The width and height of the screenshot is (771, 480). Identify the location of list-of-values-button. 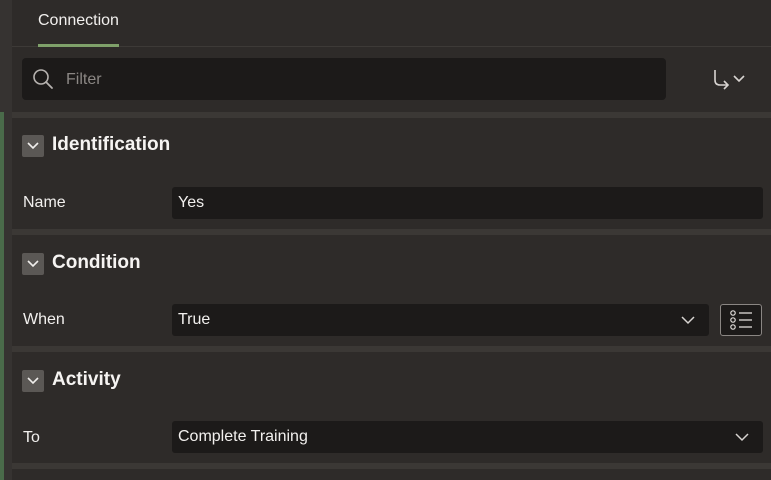
(741, 320).